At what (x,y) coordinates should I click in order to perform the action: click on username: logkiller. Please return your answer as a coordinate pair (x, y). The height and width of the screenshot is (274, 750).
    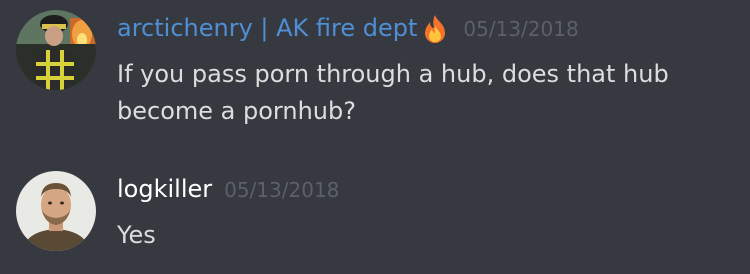
    Looking at the image, I should click on (164, 189).